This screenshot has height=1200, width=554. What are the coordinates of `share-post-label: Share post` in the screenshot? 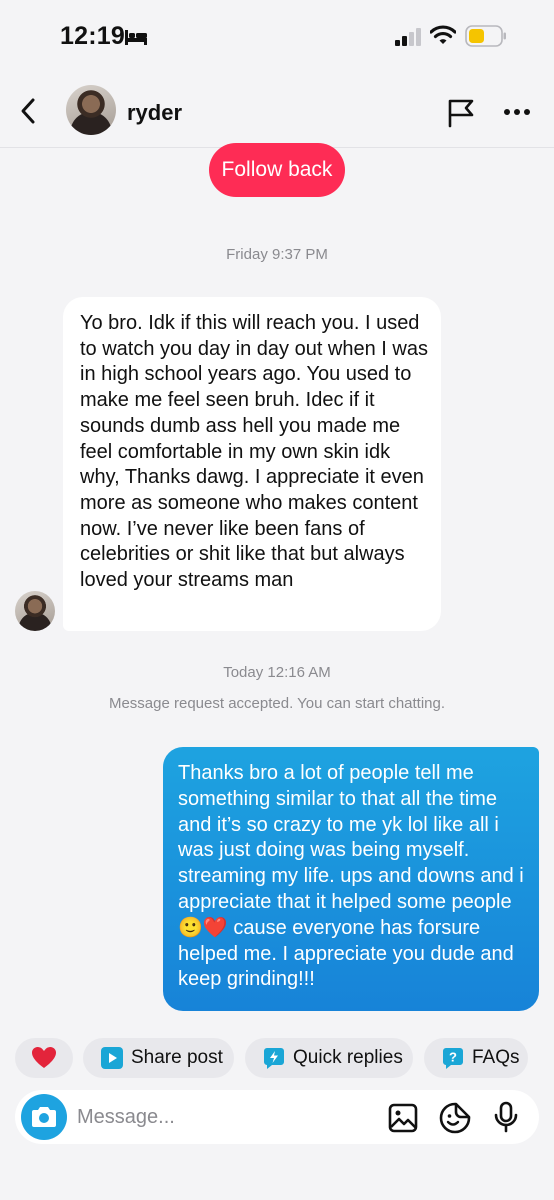 It's located at (177, 1057).